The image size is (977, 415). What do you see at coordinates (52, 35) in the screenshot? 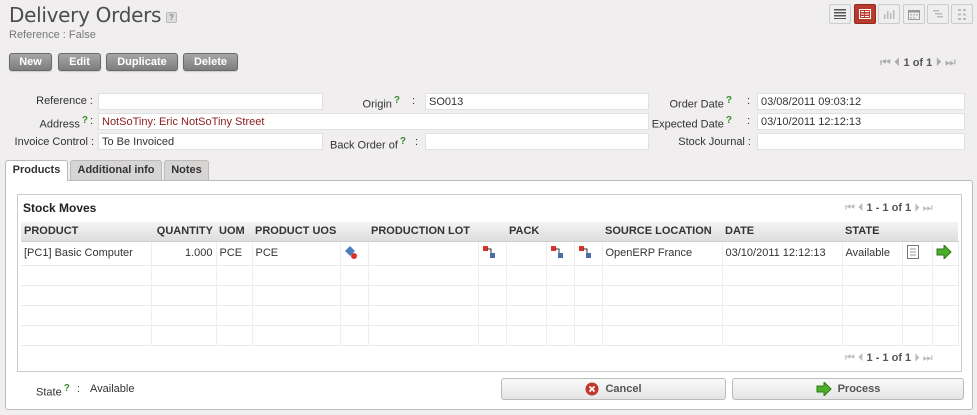
I see `record-subtitle: Reference : False` at bounding box center [52, 35].